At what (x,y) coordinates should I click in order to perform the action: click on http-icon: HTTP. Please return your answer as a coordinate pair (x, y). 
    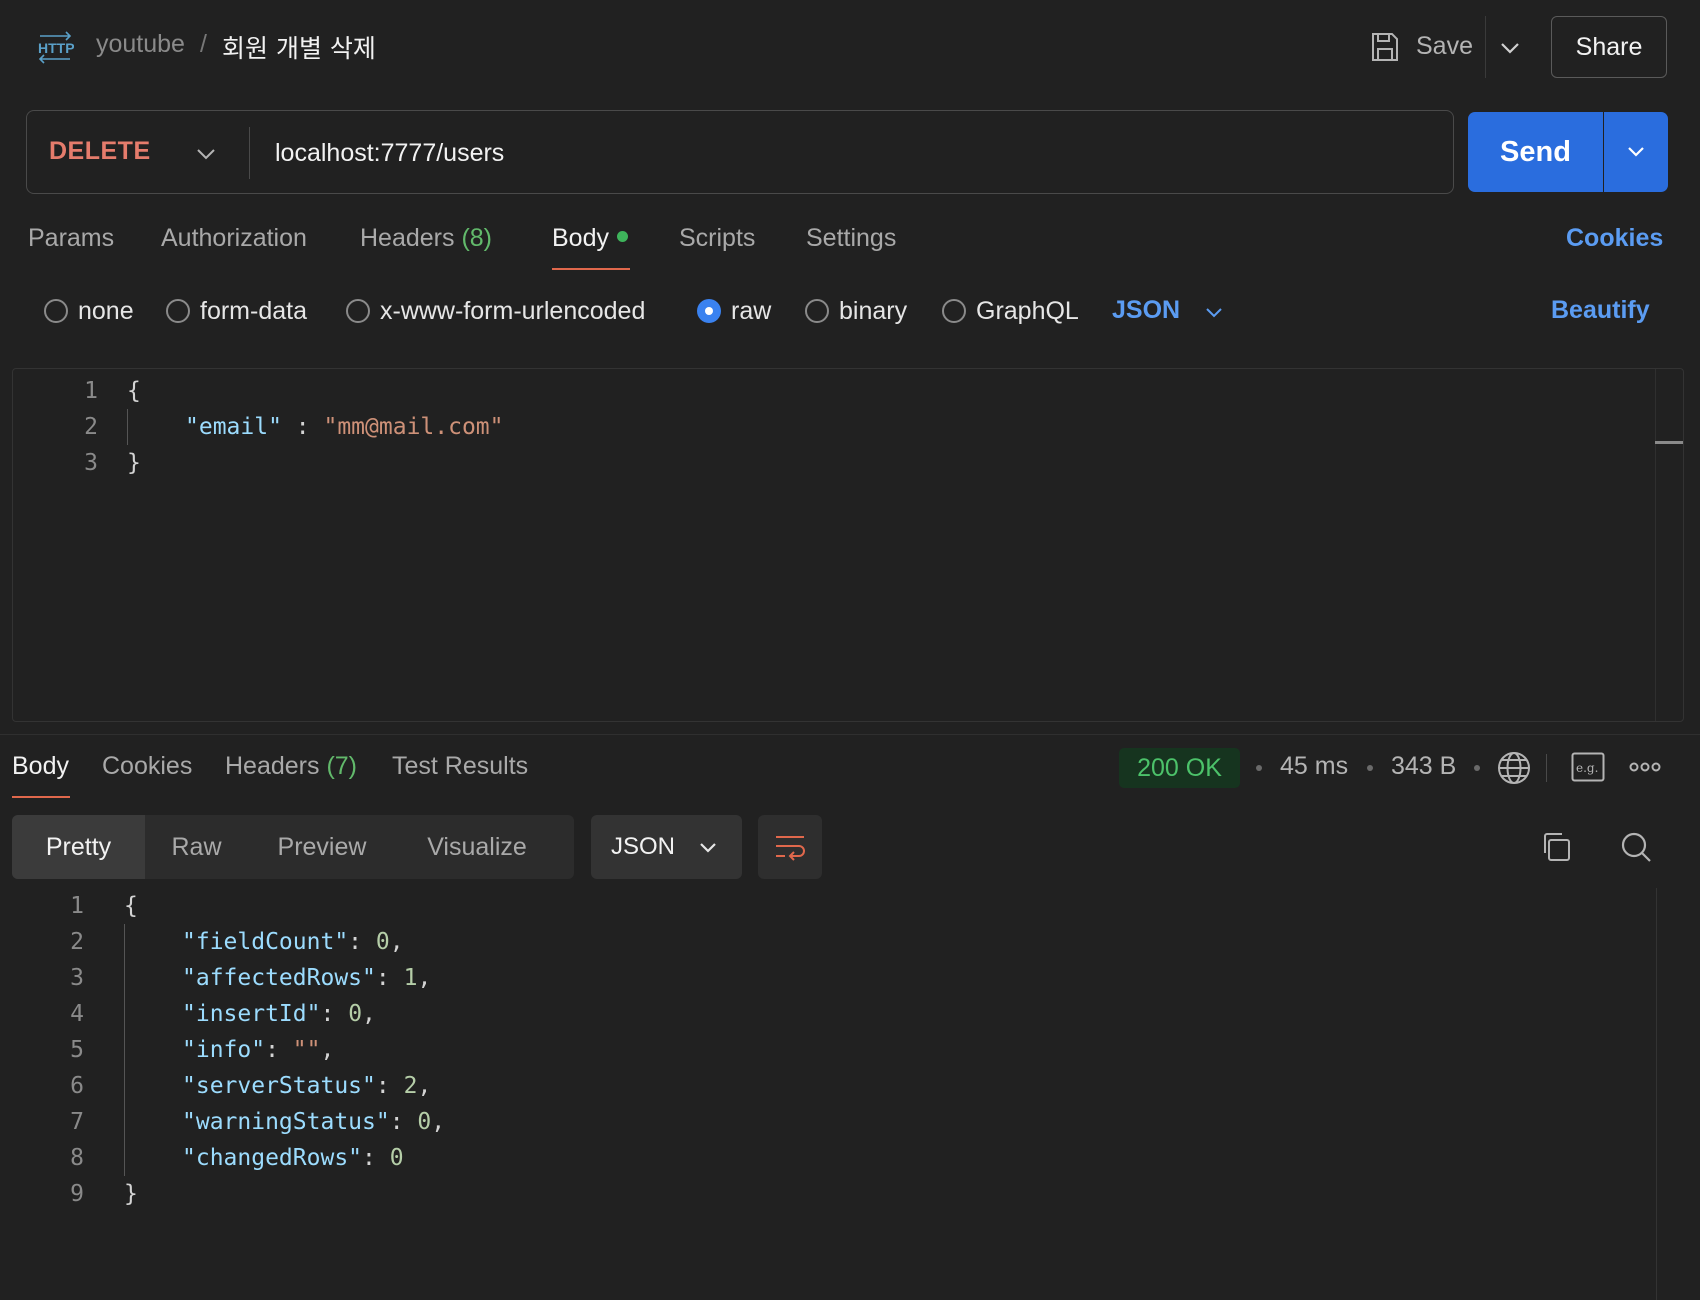
    Looking at the image, I should click on (56, 47).